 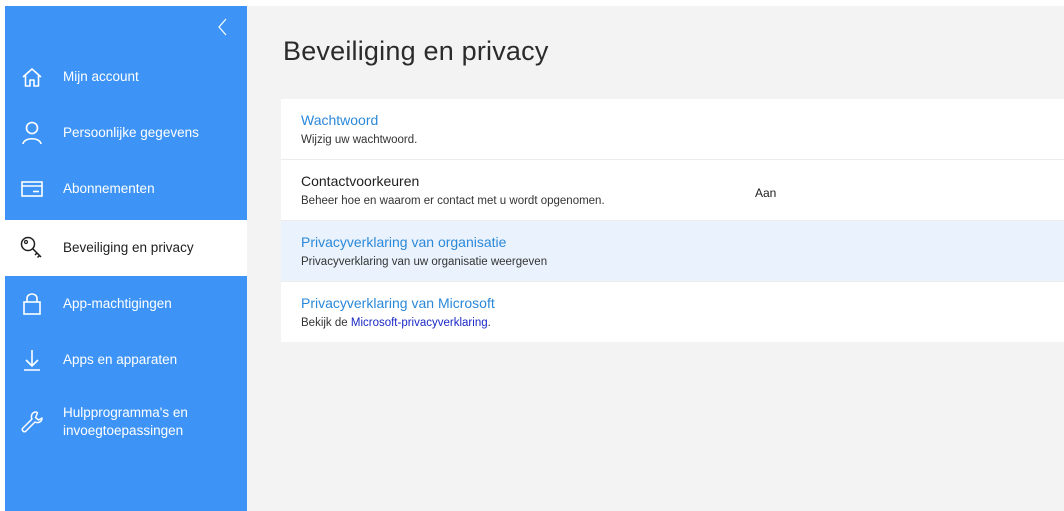 I want to click on wrench-icon, so click(x=32, y=422).